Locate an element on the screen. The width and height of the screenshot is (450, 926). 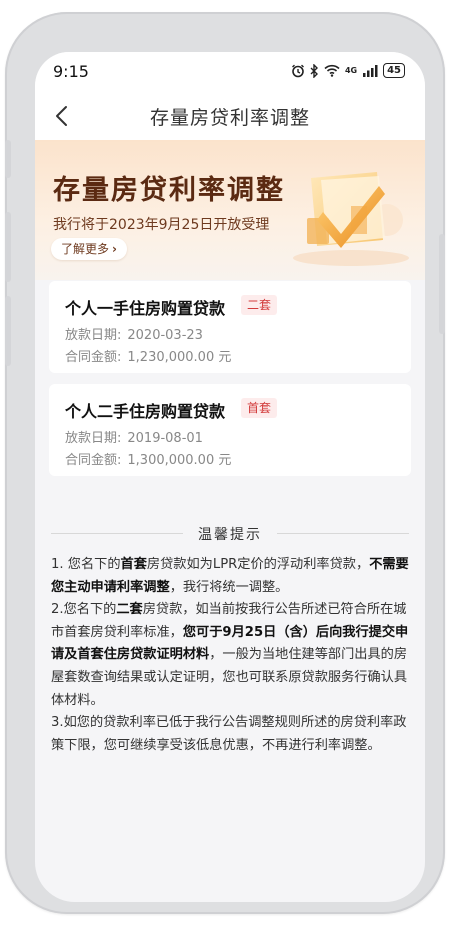
tips-title: 温馨提示 is located at coordinates (230, 535).